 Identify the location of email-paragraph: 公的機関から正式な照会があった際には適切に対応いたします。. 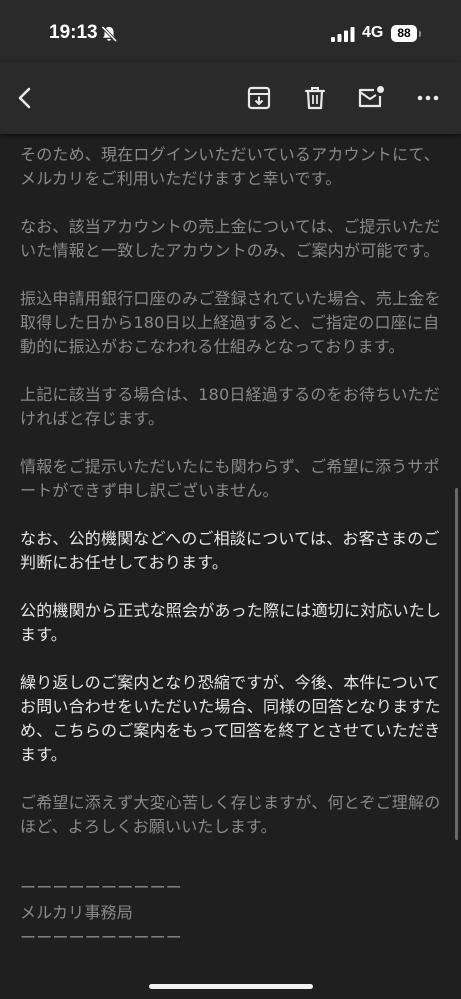
(231, 622).